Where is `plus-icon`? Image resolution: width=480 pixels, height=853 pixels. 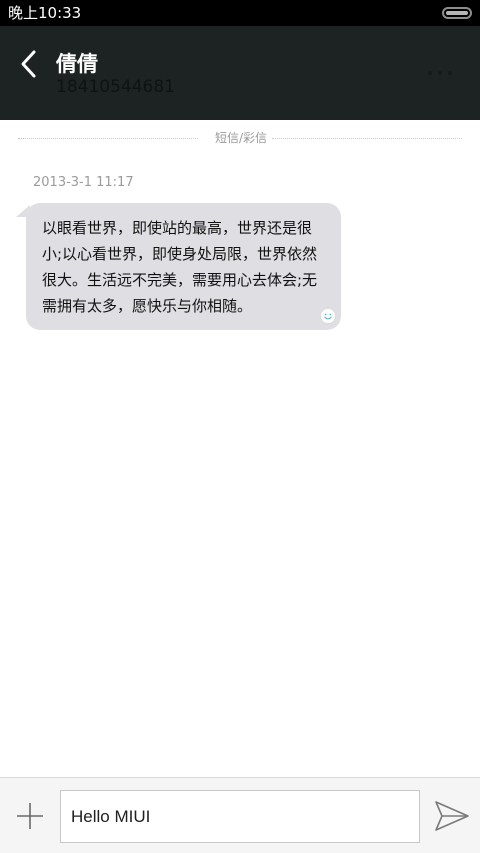
plus-icon is located at coordinates (30, 816).